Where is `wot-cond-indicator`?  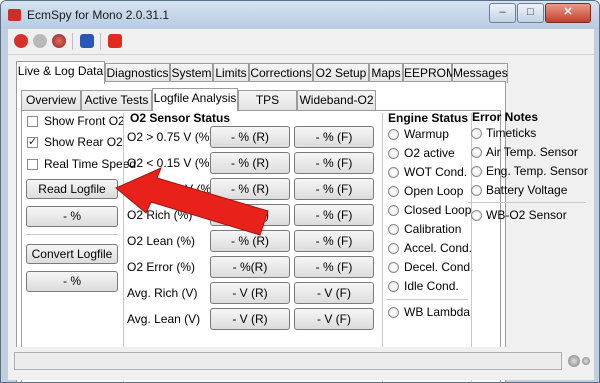
wot-cond-indicator is located at coordinates (393, 172).